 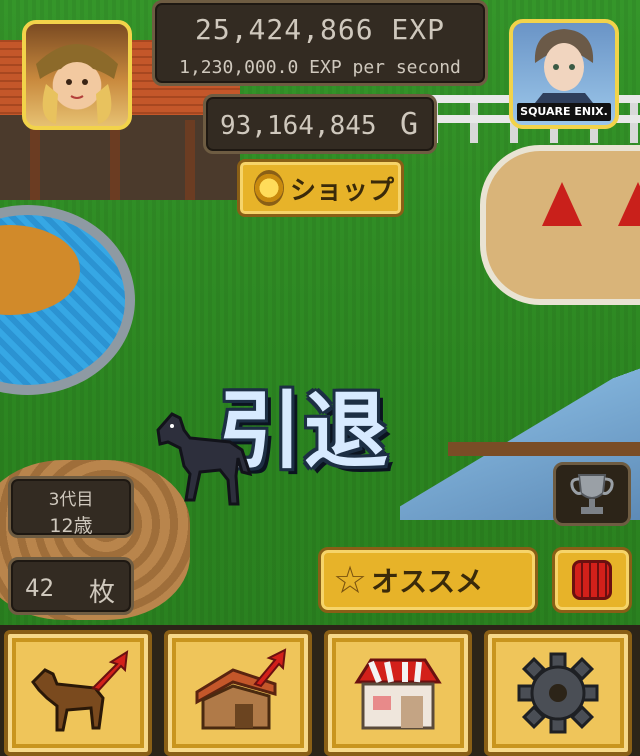 I want to click on horse-arrow-icon, so click(x=80, y=691).